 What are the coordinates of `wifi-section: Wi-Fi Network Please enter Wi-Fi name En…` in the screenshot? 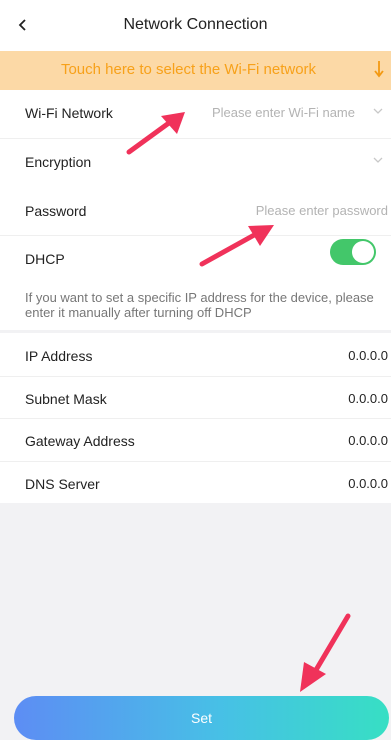 It's located at (195, 139).